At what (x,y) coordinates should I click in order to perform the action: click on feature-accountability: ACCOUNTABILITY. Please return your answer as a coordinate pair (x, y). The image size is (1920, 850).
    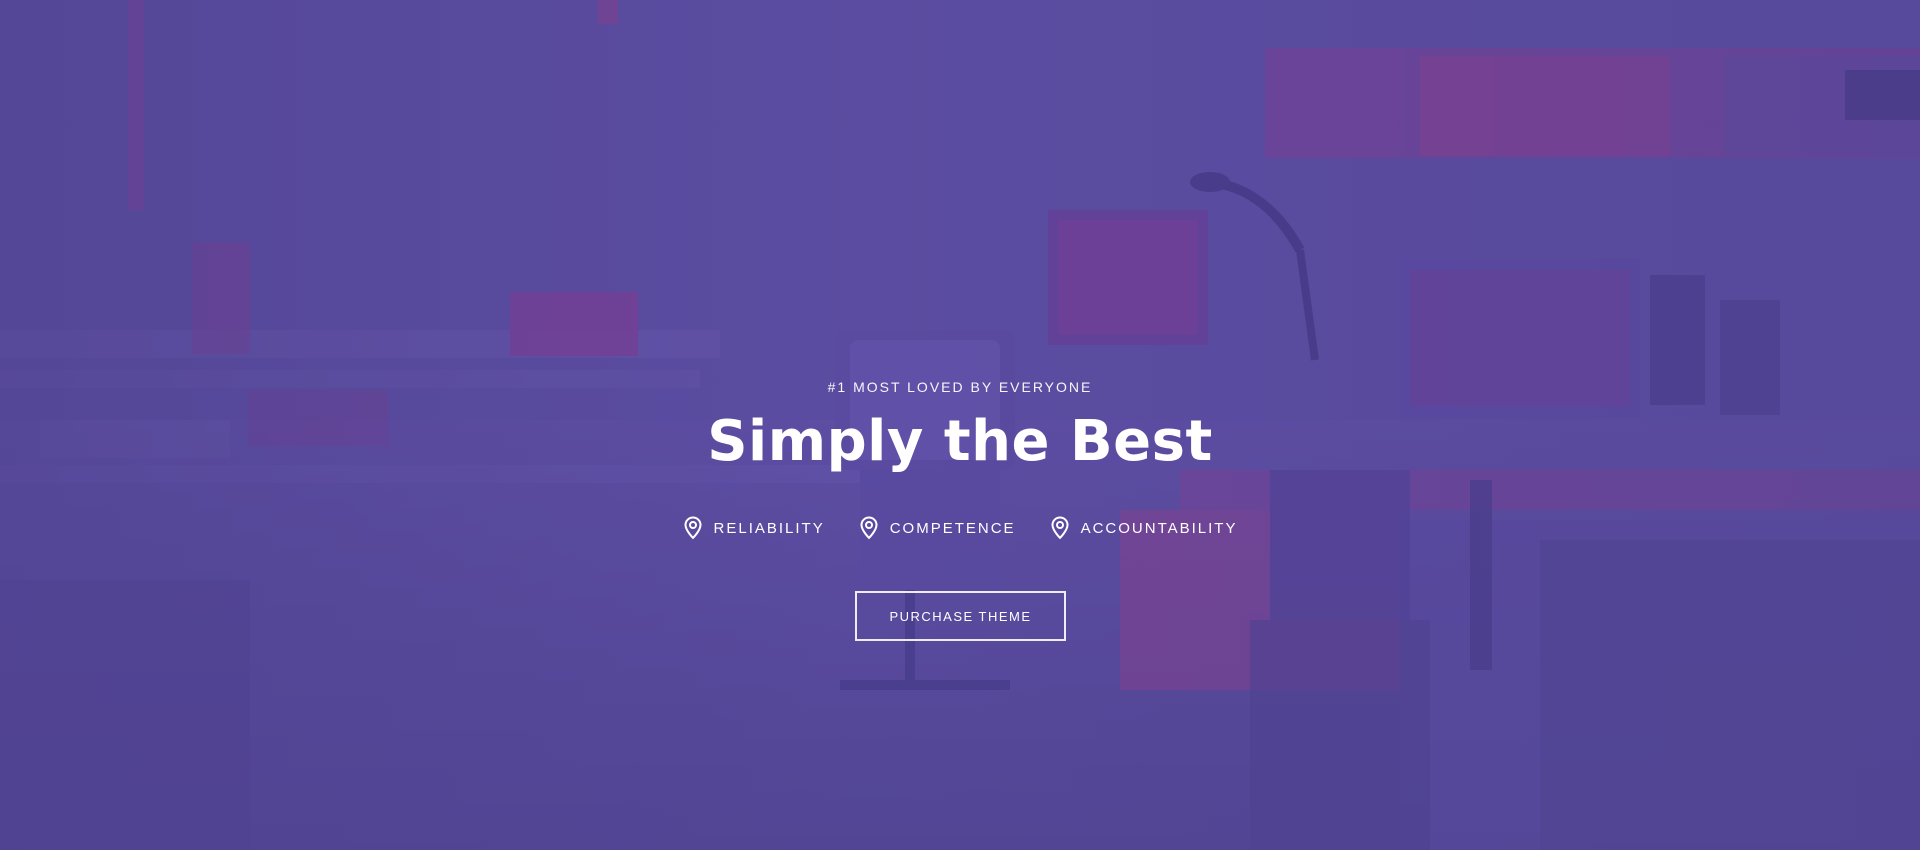
    Looking at the image, I should click on (1144, 528).